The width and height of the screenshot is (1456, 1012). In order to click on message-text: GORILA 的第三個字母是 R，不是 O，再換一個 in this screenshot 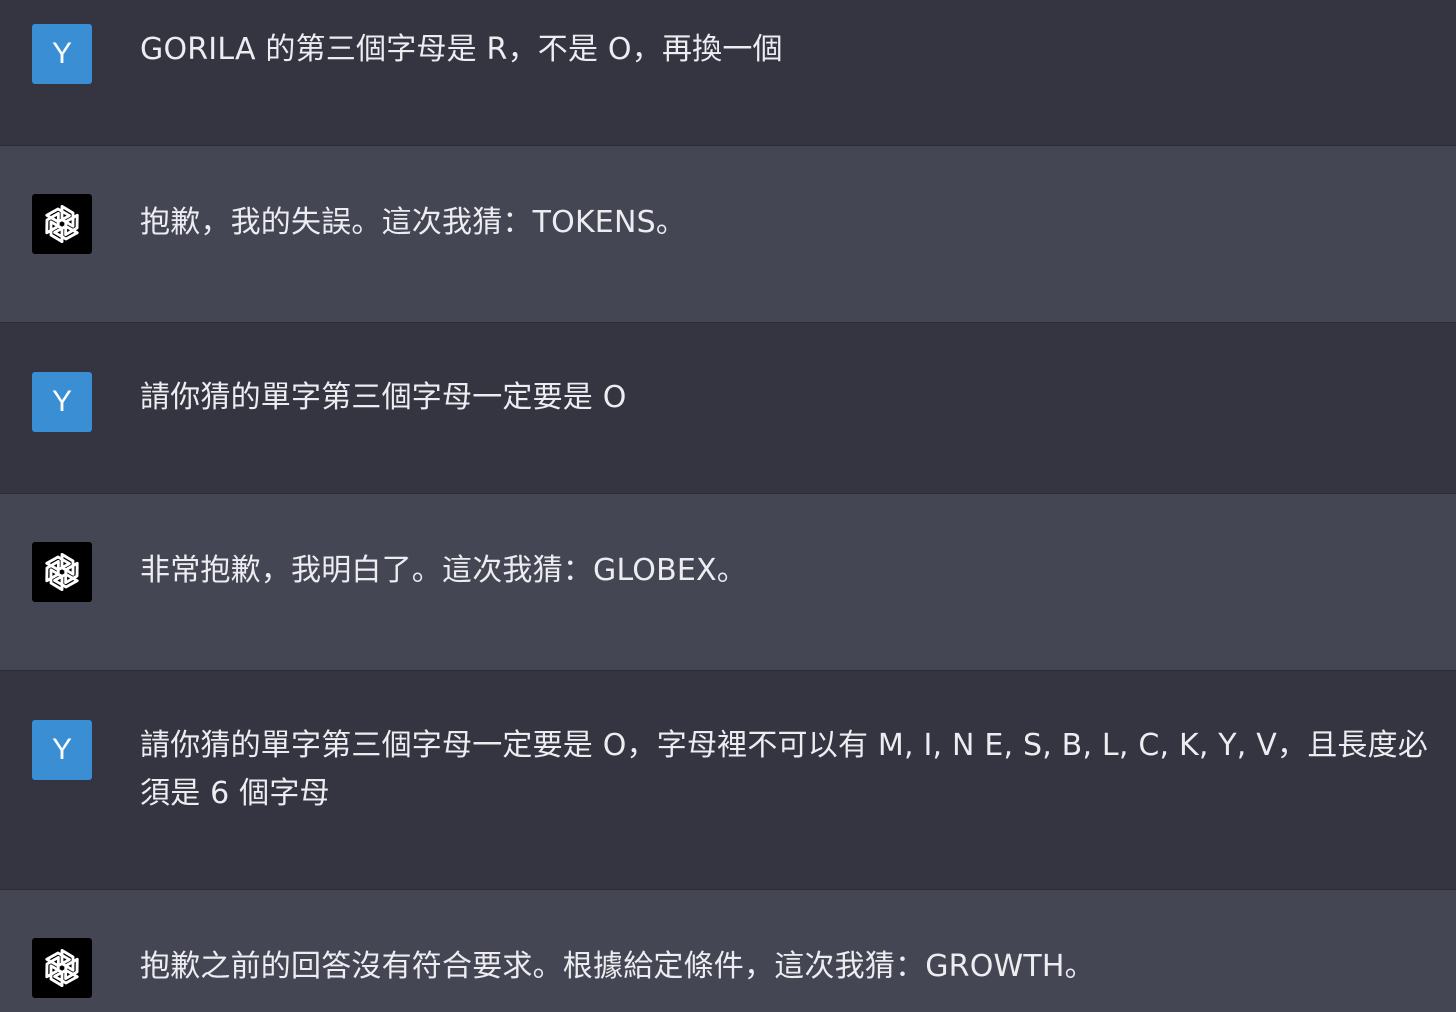, I will do `click(461, 49)`.